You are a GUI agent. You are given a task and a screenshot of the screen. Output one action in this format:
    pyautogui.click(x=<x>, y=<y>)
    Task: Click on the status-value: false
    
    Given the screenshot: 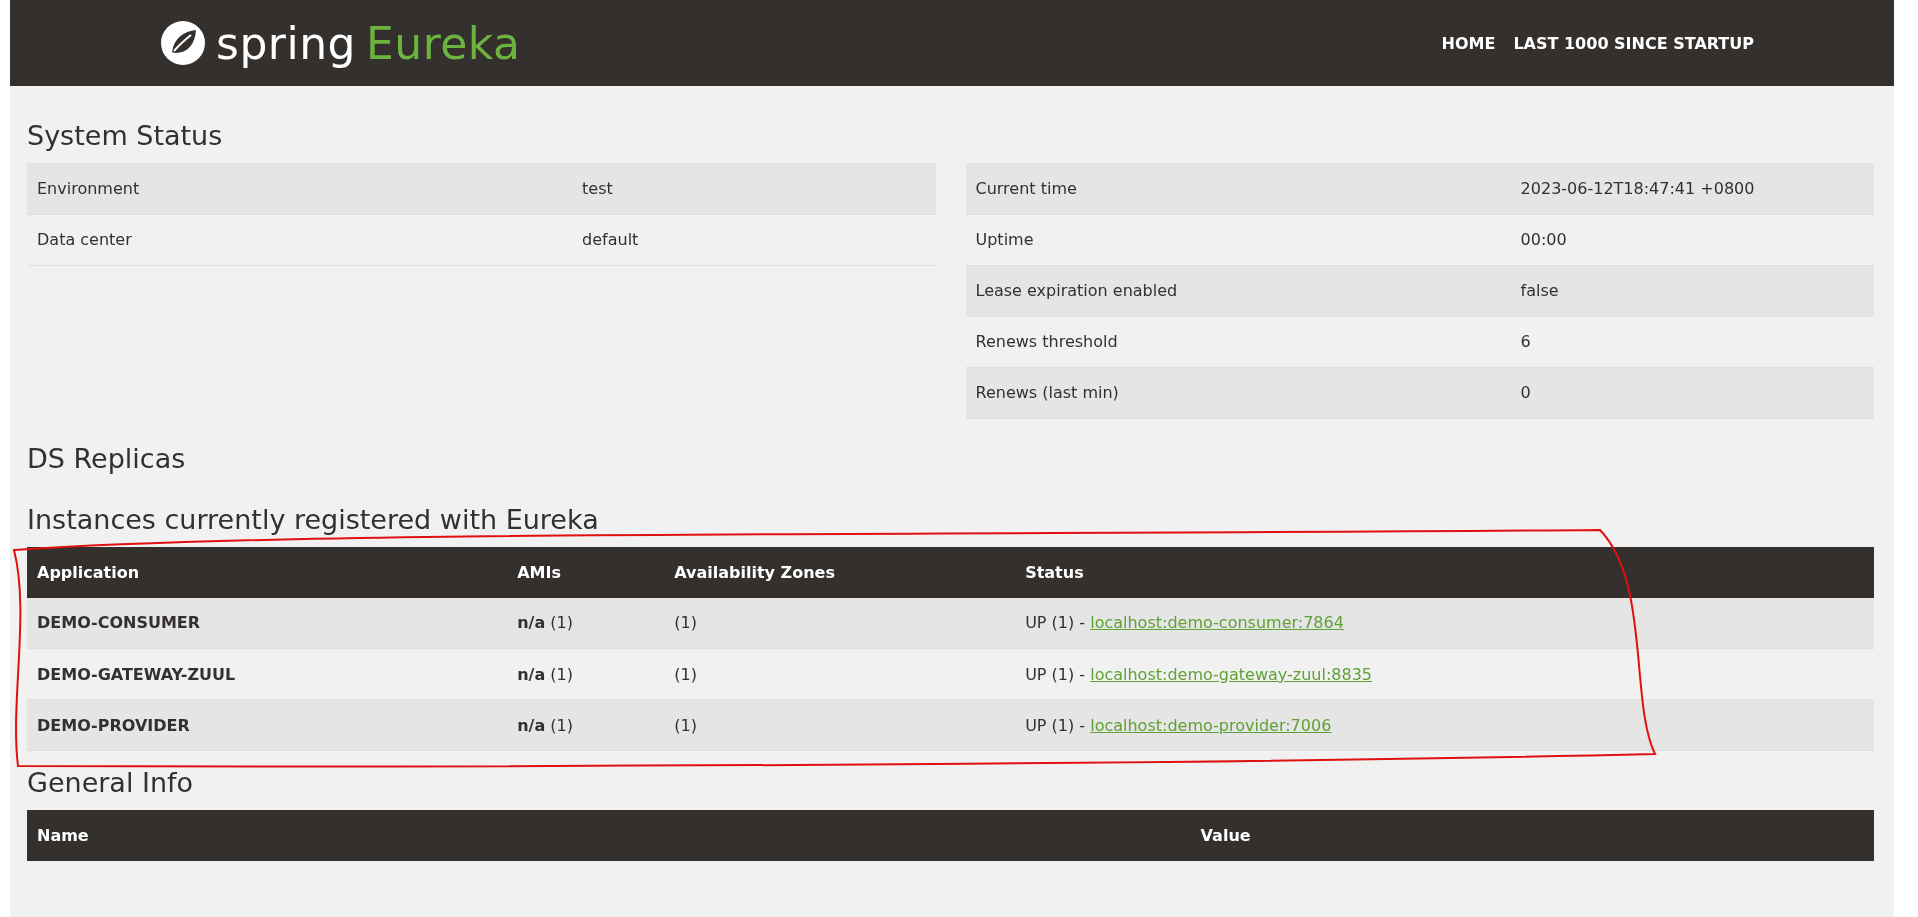 What is the action you would take?
    pyautogui.click(x=1692, y=290)
    